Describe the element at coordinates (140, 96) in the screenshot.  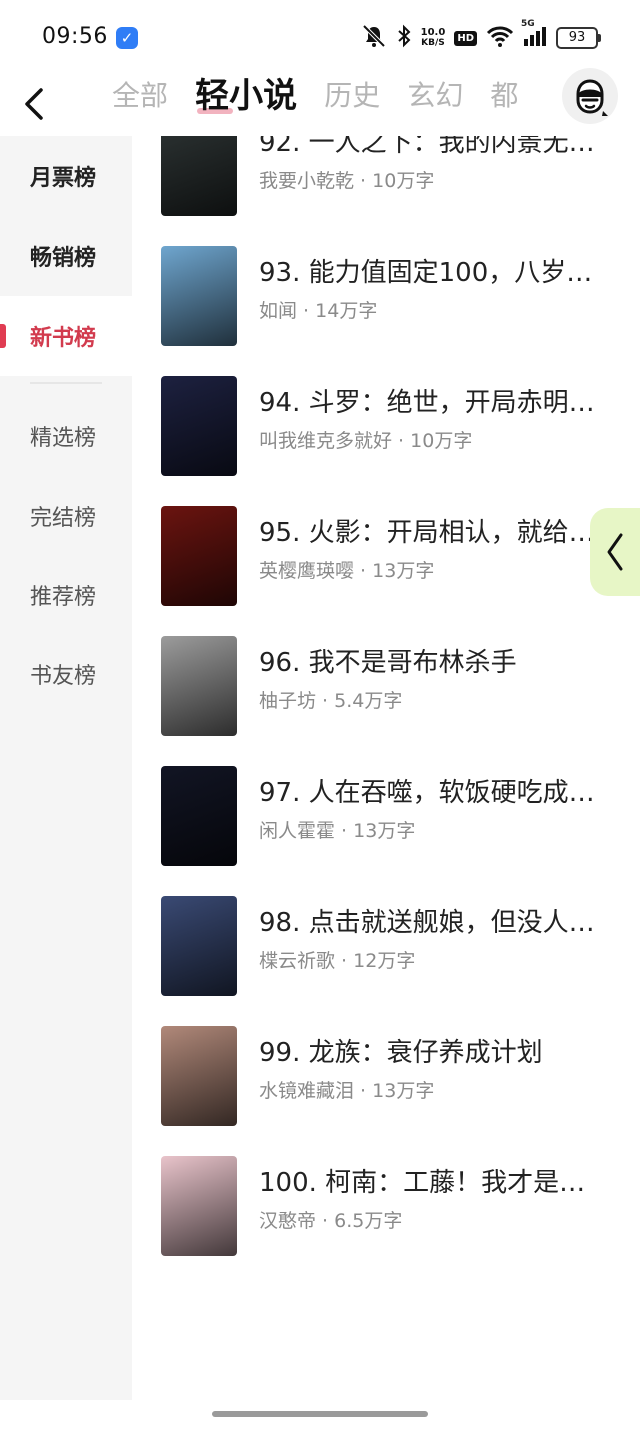
I see `tab-all: 全部` at that location.